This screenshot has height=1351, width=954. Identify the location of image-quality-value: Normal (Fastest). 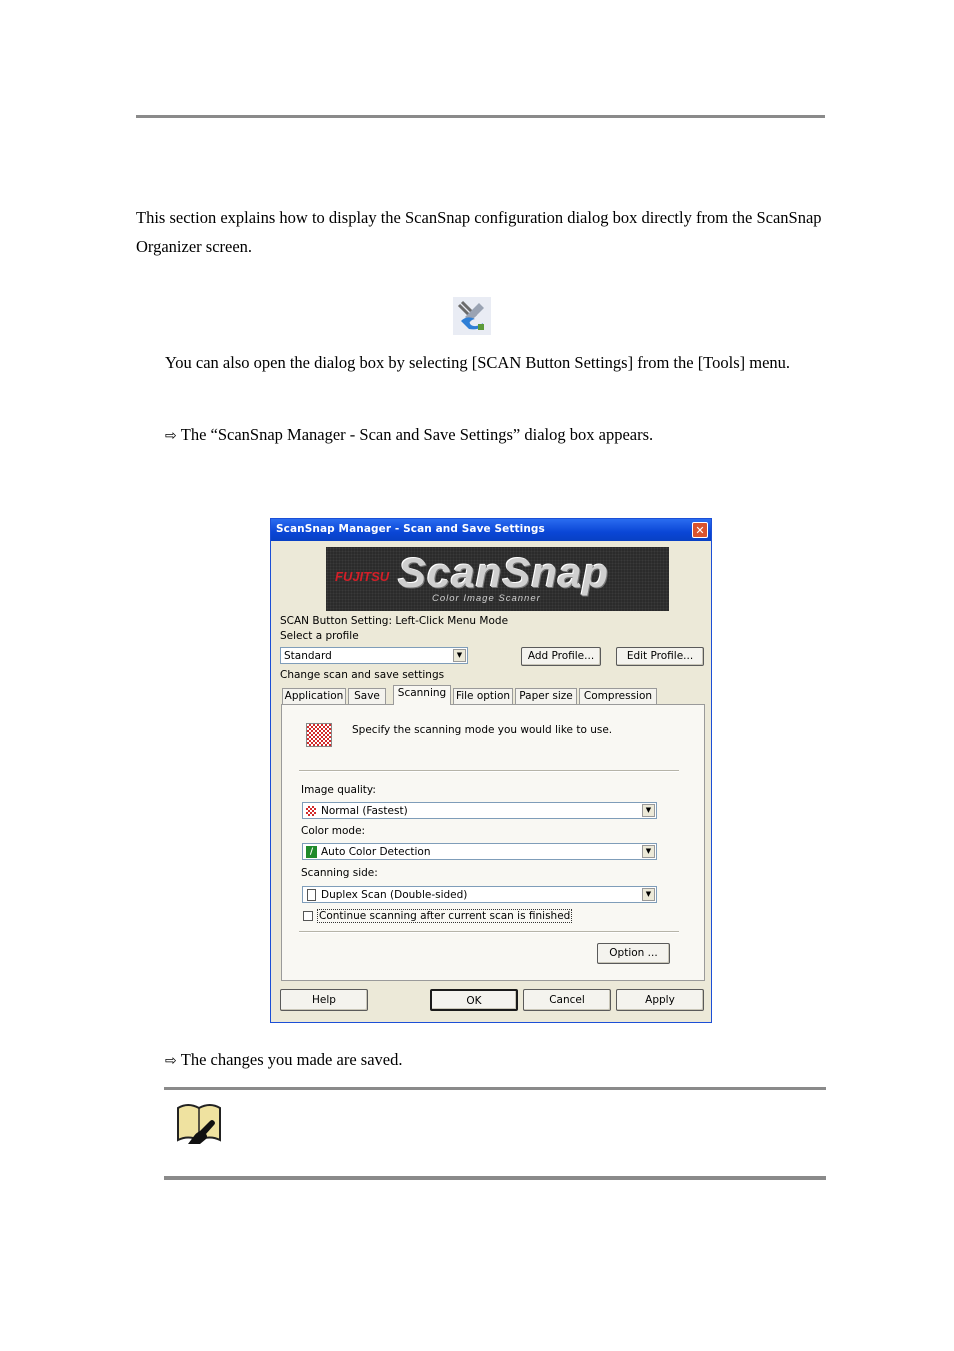
(364, 811).